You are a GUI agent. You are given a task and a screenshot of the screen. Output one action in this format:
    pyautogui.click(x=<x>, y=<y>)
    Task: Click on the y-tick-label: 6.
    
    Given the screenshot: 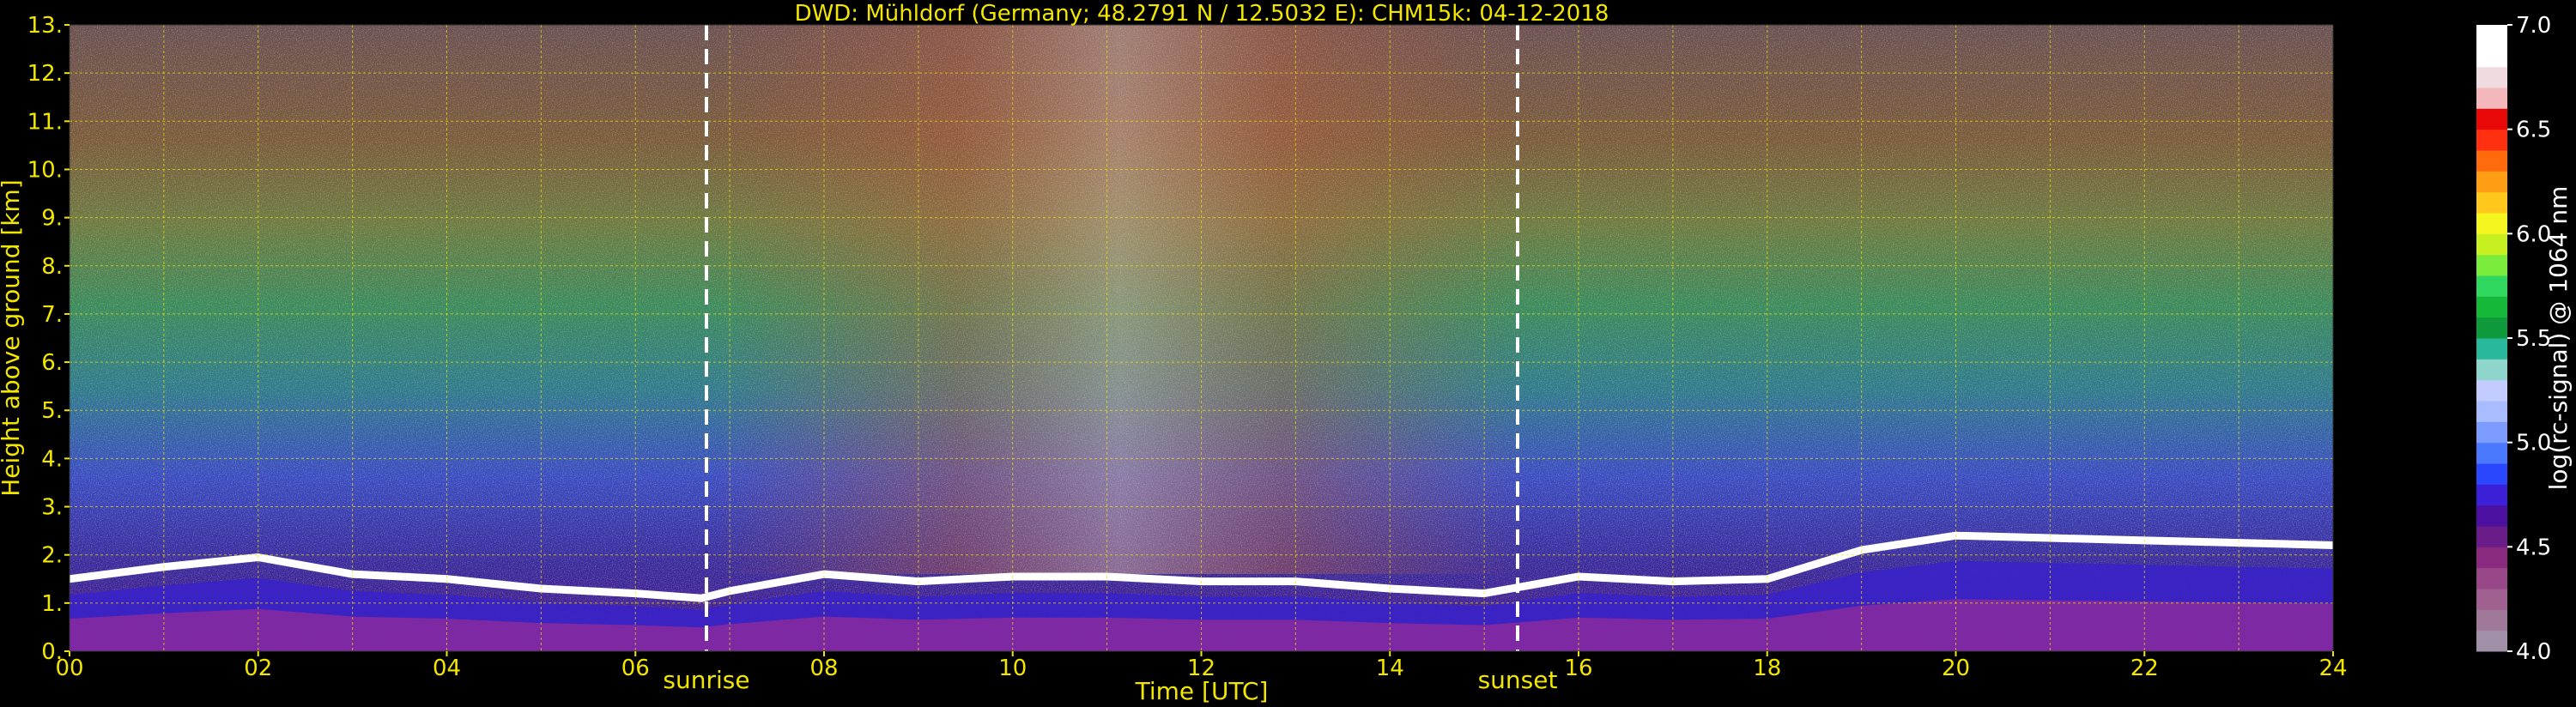 What is the action you would take?
    pyautogui.click(x=52, y=363)
    